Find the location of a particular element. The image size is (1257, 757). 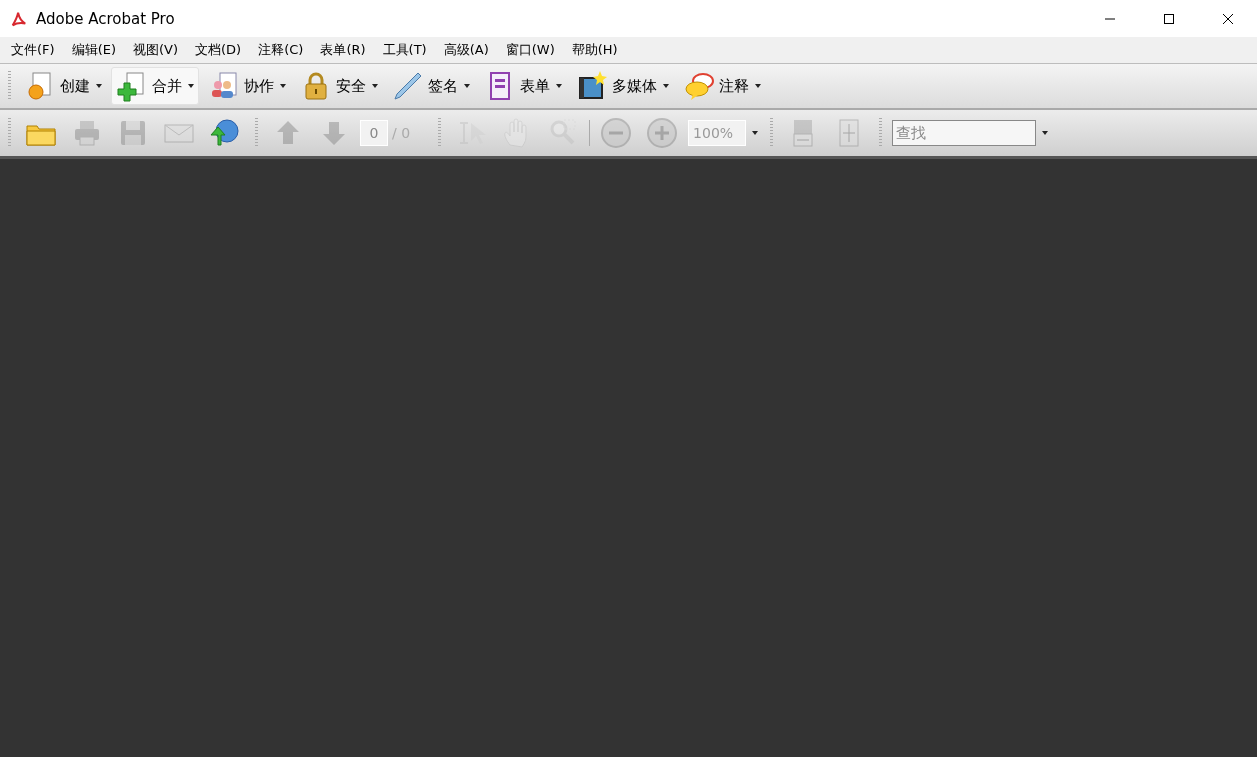

task-button: 表单 is located at coordinates (523, 86).